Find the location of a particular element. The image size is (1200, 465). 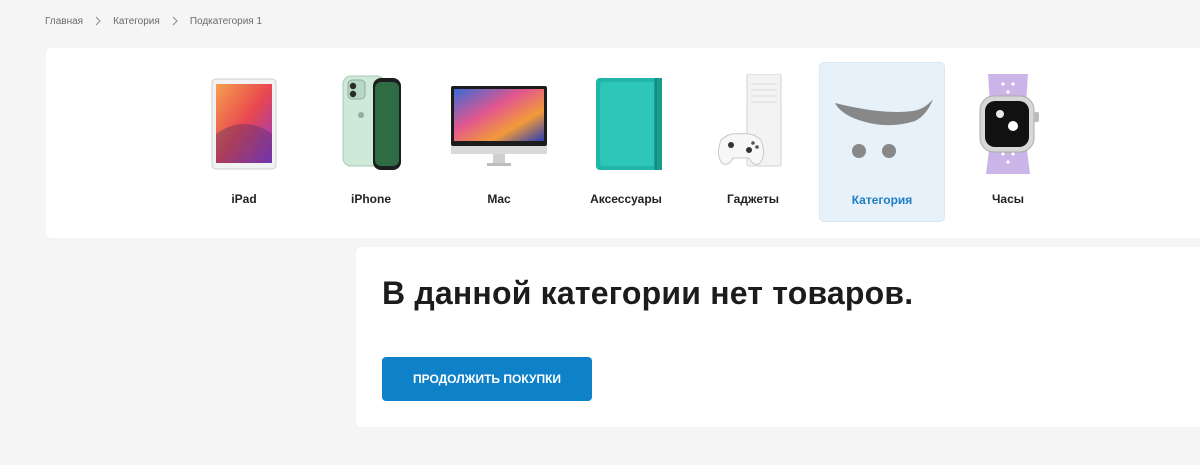

breadcrumb-subcategory: Подкатегория 1 is located at coordinates (226, 21).